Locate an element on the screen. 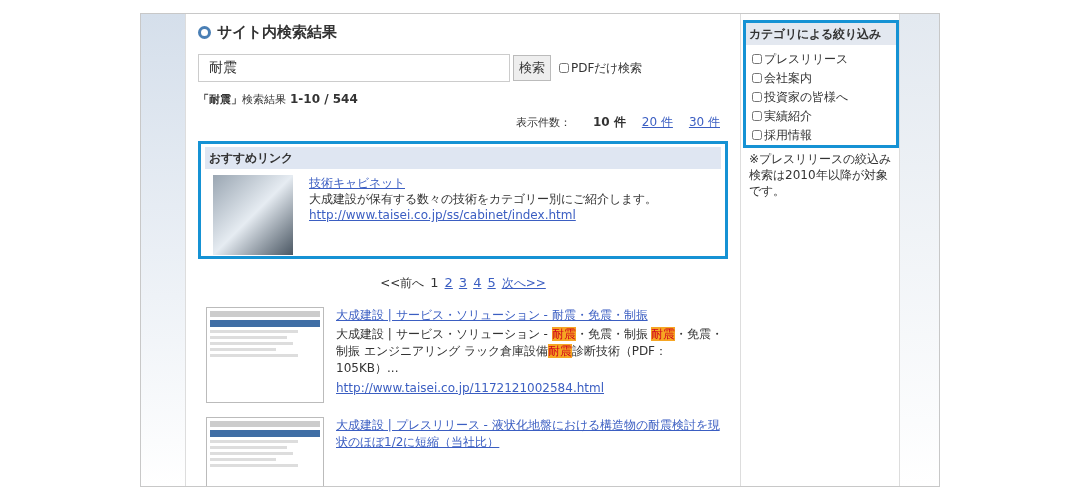 The height and width of the screenshot is (500, 1080). checkbox-label: PDFだけ検索 is located at coordinates (607, 68).